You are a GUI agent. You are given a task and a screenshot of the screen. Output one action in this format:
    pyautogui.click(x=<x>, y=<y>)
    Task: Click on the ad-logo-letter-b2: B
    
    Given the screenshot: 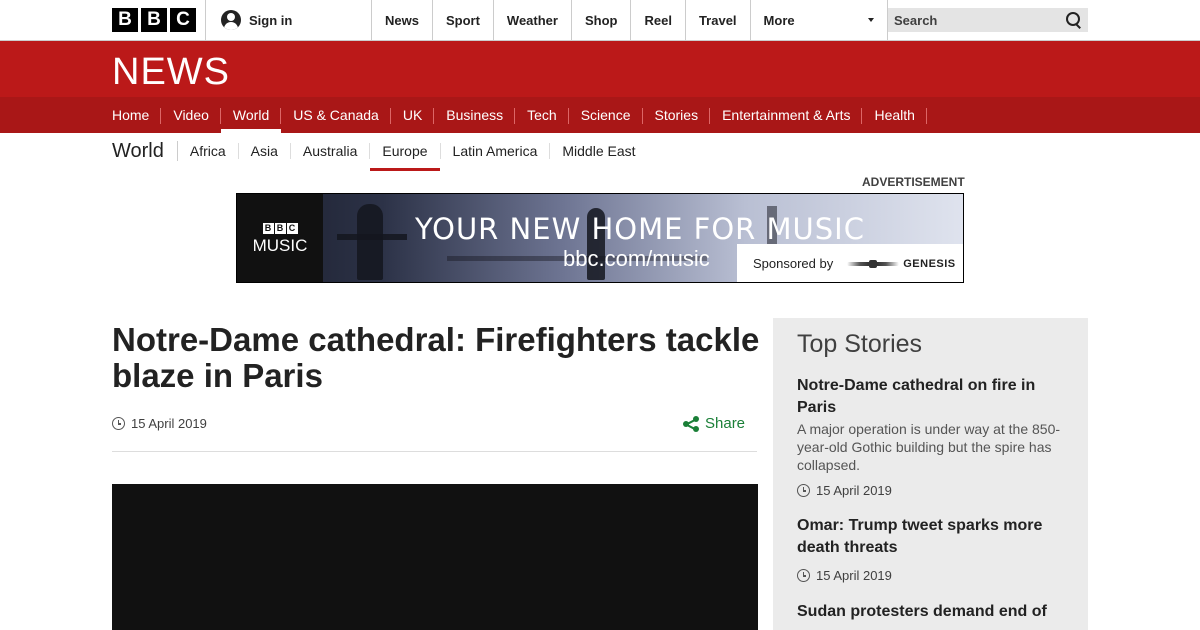 What is the action you would take?
    pyautogui.click(x=280, y=228)
    